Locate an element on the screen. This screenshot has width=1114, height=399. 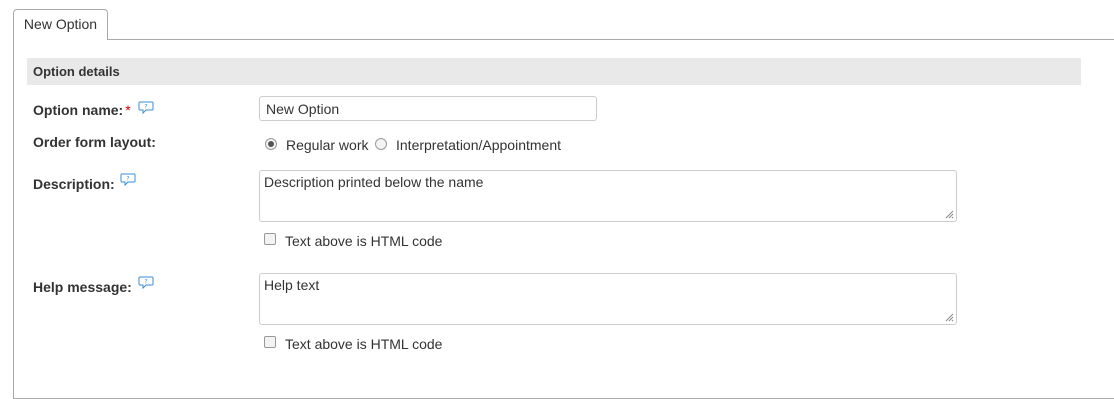
description-textarea: Description printed below the name is located at coordinates (608, 196).